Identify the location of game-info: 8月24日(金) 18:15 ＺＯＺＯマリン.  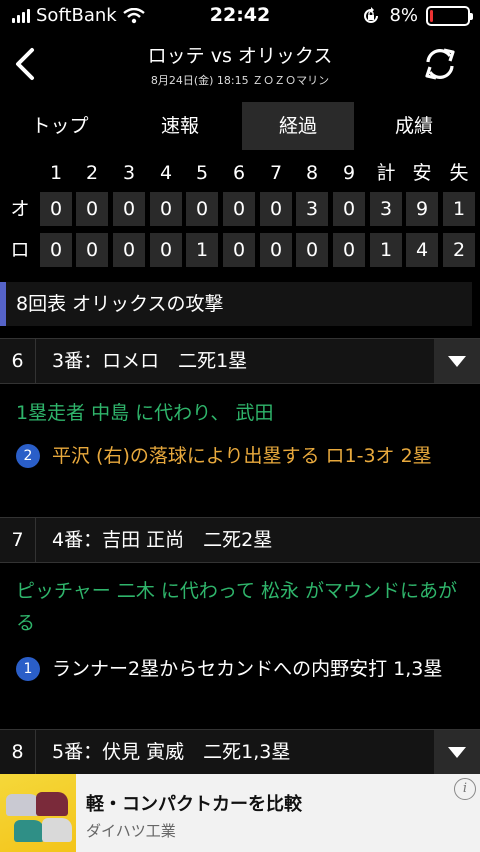
(240, 80).